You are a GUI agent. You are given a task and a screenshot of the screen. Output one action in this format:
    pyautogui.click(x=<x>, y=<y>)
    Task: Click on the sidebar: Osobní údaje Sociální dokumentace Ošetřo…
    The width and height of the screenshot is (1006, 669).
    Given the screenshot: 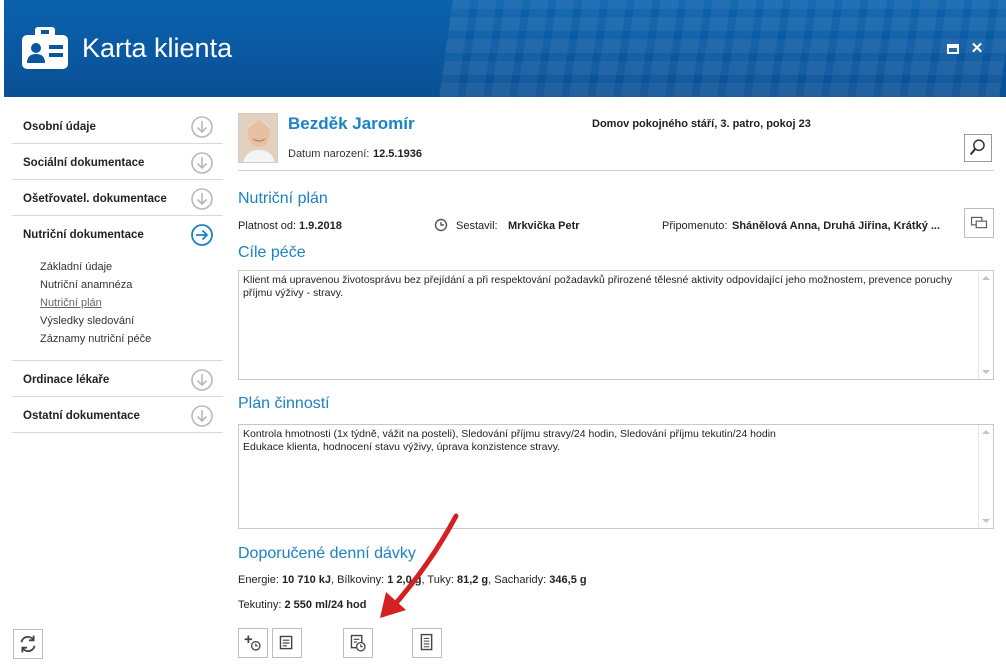 What is the action you would take?
    pyautogui.click(x=117, y=270)
    